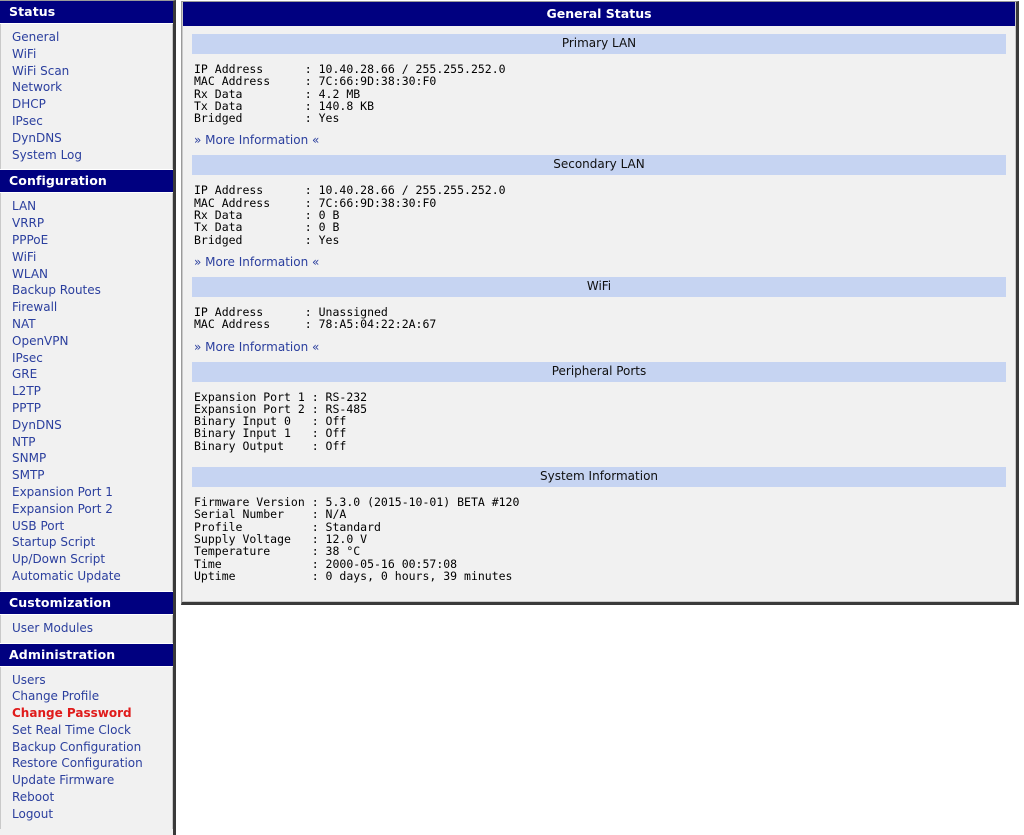 Image resolution: width=1024 pixels, height=835 pixels. What do you see at coordinates (86, 458) in the screenshot?
I see `sidebar-item-snmp: SNMP` at bounding box center [86, 458].